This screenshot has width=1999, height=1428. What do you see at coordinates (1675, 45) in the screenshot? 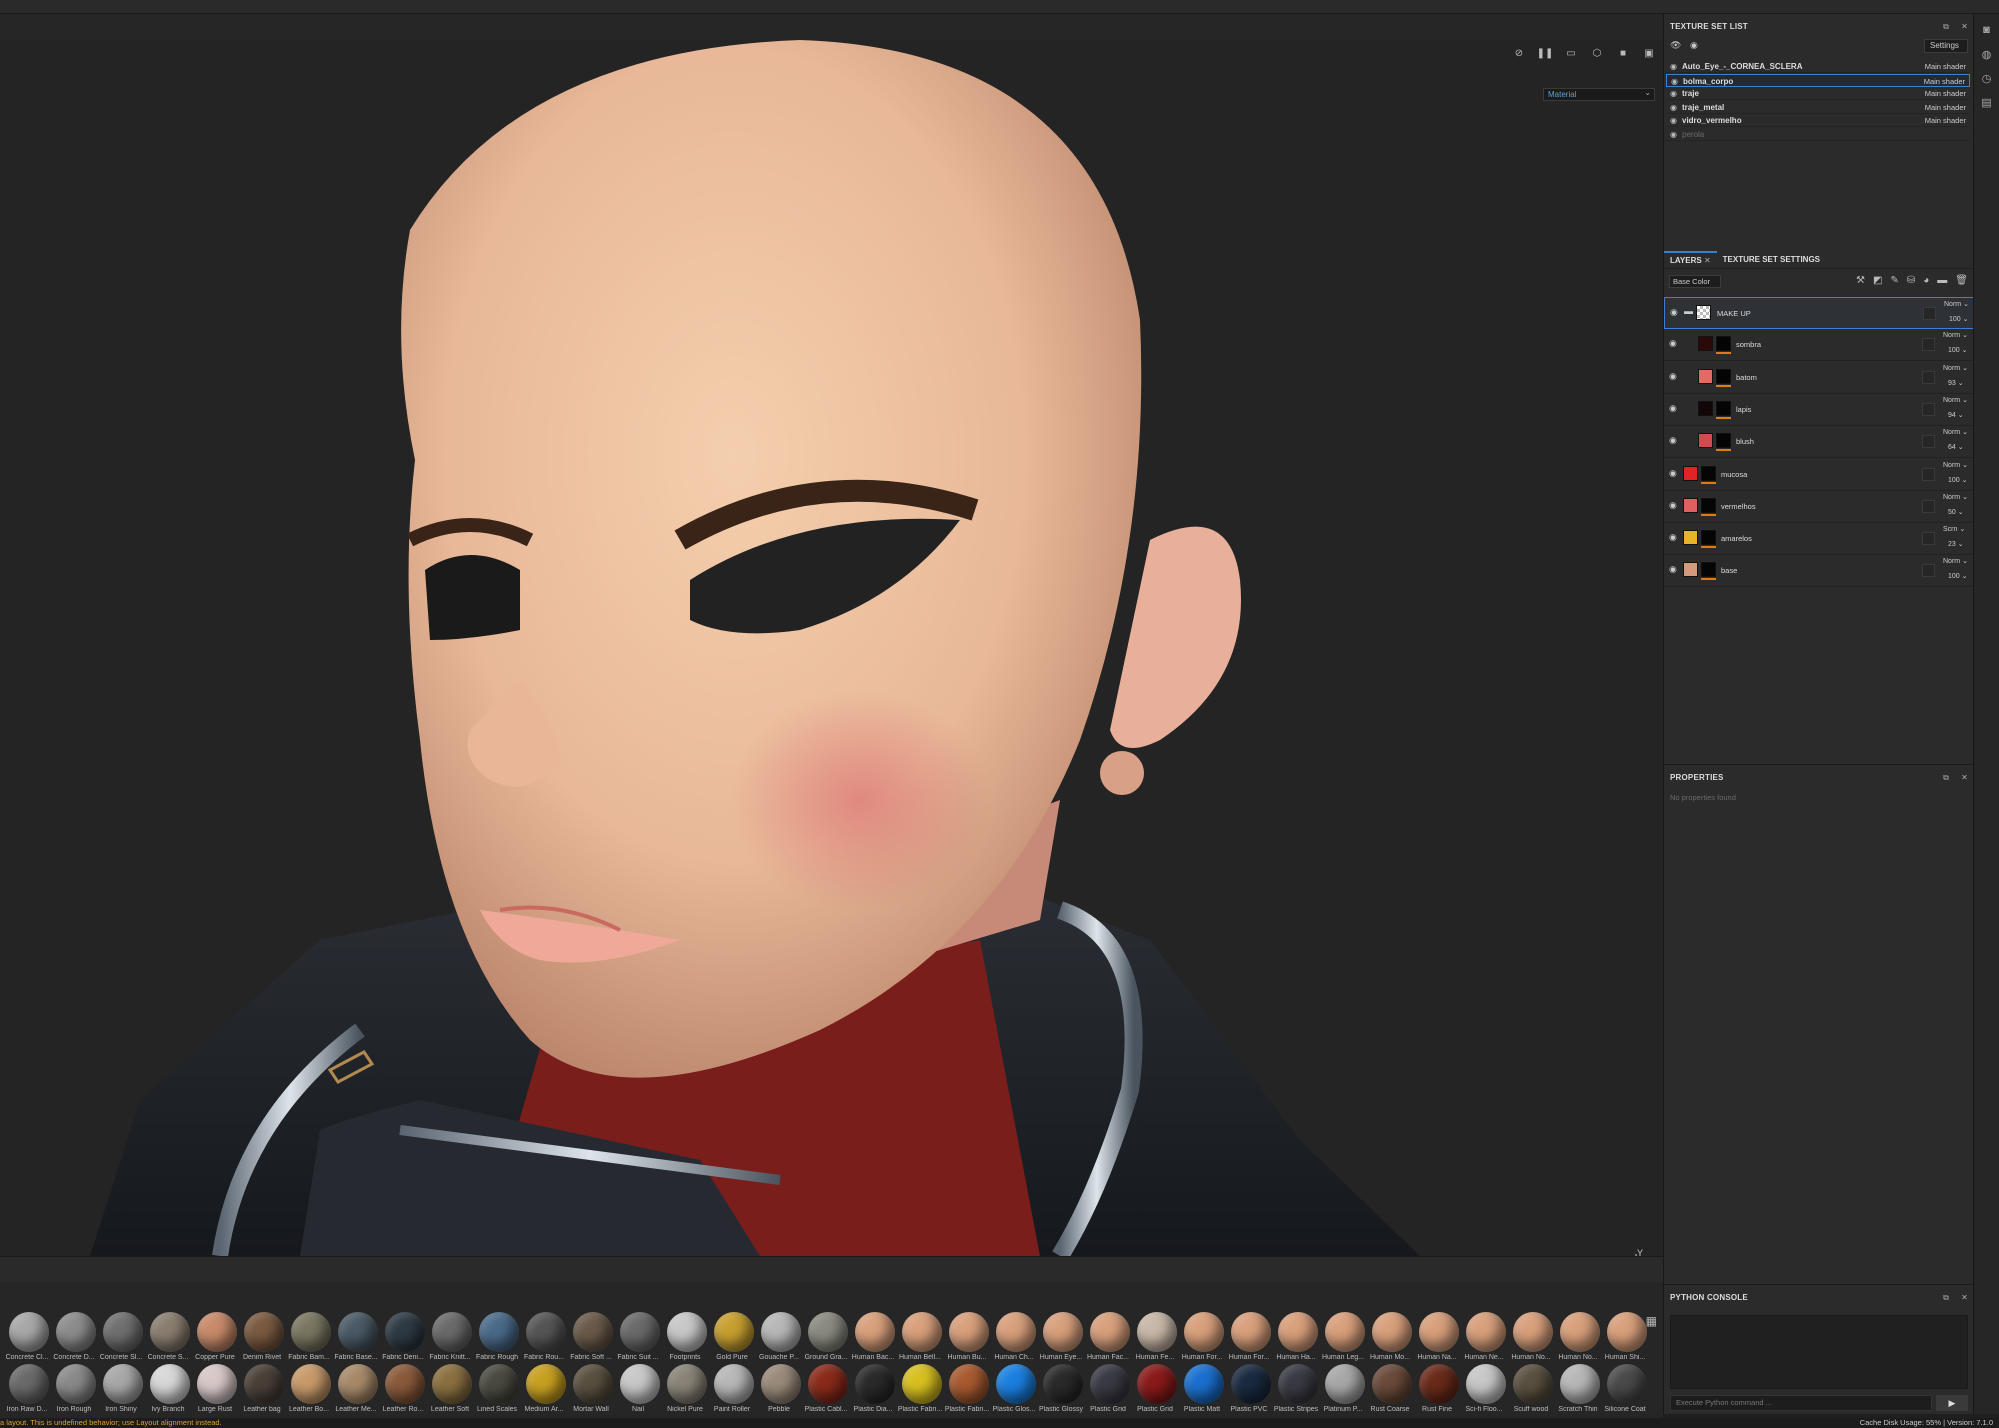
I see `eye-icon: 👁` at bounding box center [1675, 45].